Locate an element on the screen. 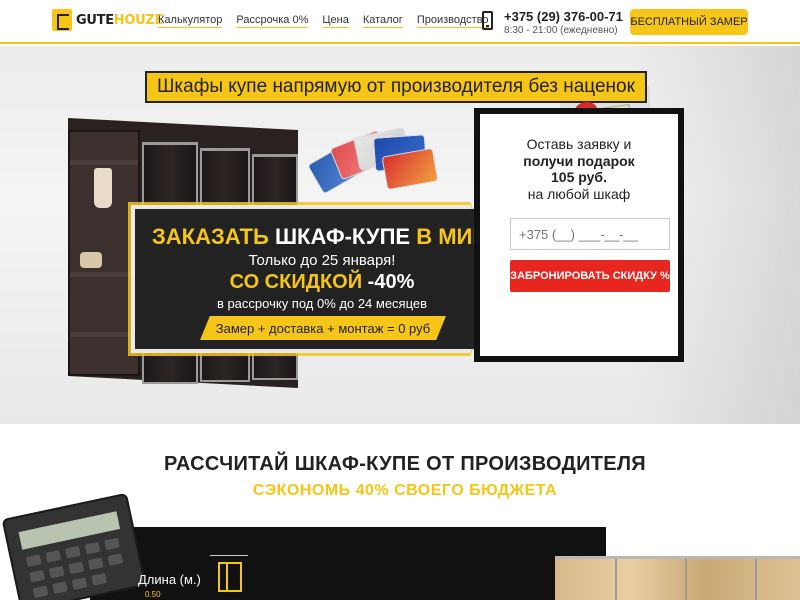 The width and height of the screenshot is (800, 600). logo: GUTEHOUZE is located at coordinates (107, 20).